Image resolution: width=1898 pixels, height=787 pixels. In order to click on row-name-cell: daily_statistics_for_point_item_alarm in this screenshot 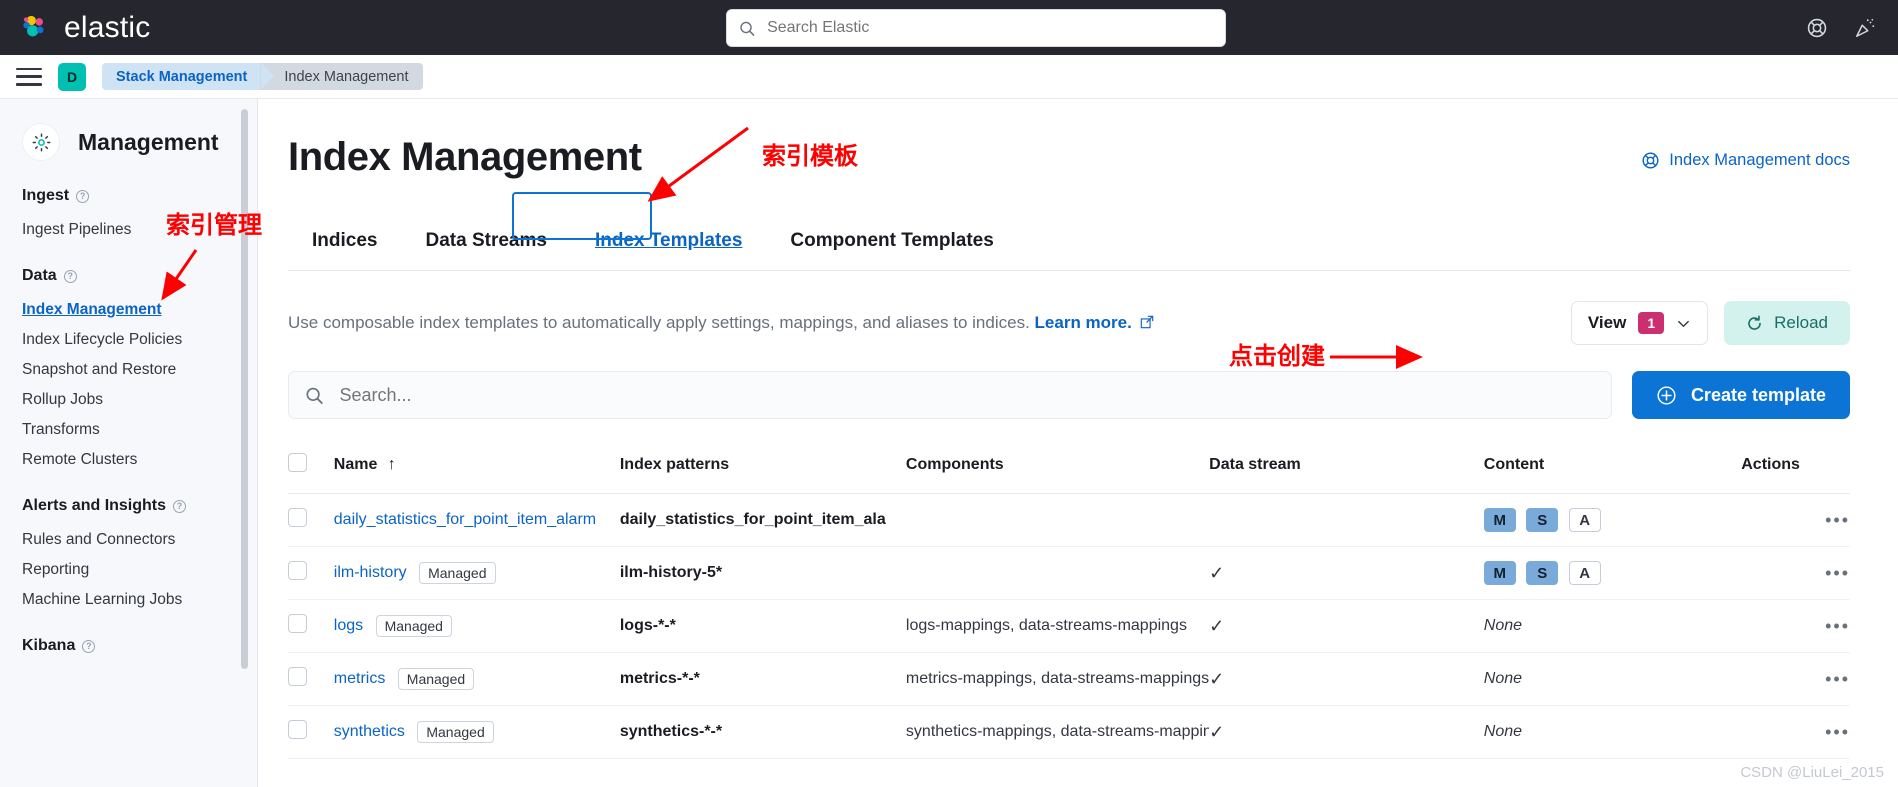, I will do `click(476, 520)`.